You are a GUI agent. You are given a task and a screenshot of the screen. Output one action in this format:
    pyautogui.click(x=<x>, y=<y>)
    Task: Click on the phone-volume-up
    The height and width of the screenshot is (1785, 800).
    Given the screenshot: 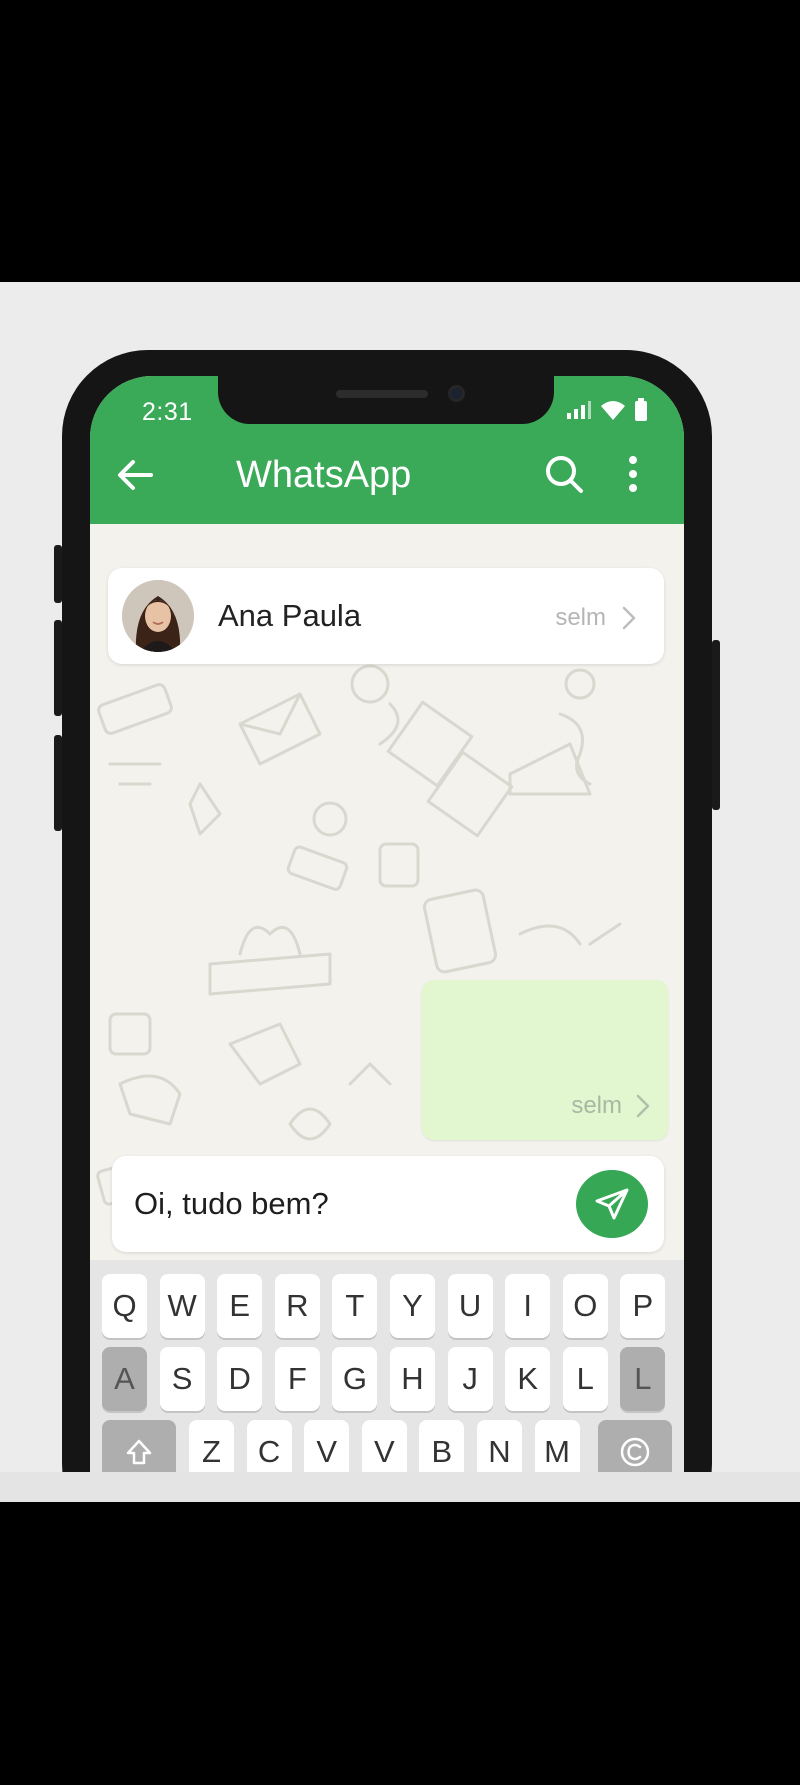 What is the action you would take?
    pyautogui.click(x=58, y=668)
    